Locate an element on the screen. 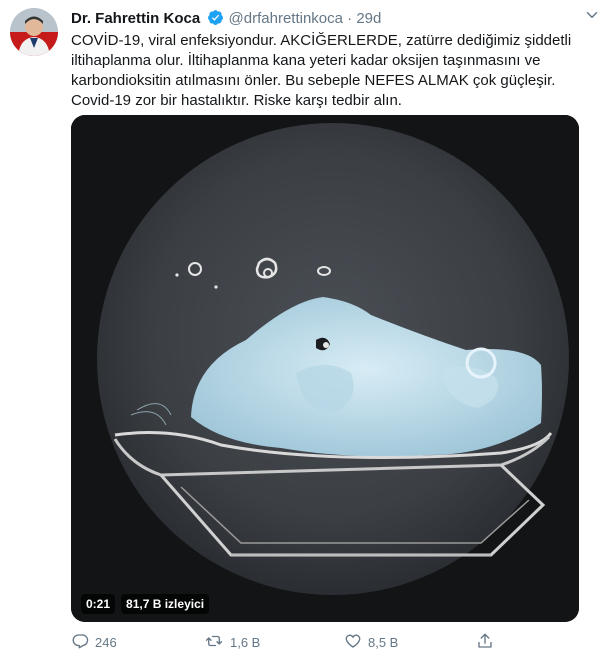 The image size is (609, 671). avatar-image is located at coordinates (34, 32).